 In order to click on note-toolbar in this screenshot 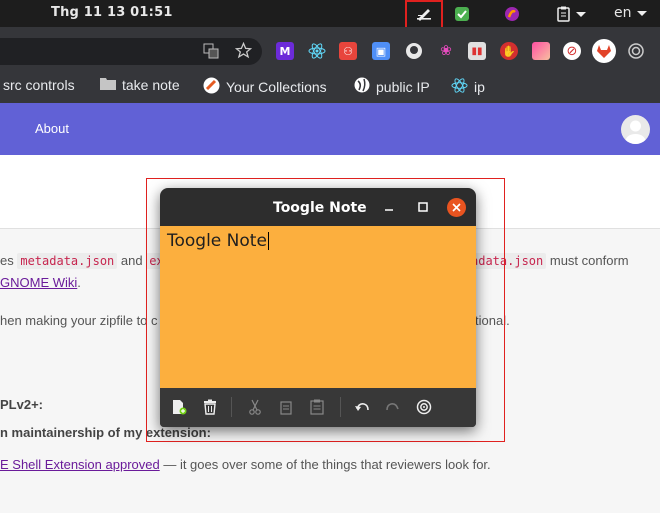, I will do `click(318, 407)`.